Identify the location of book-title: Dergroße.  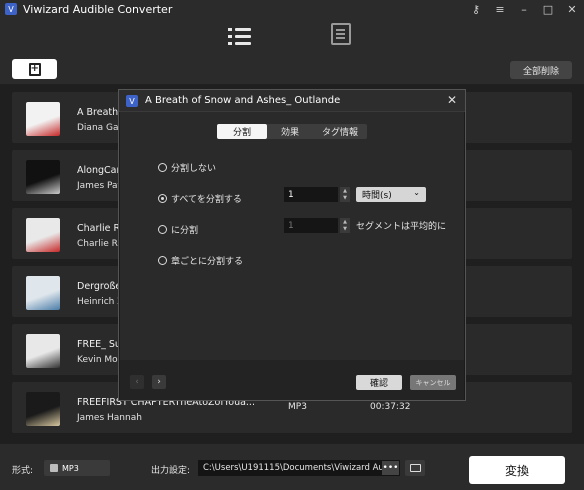
(99, 286).